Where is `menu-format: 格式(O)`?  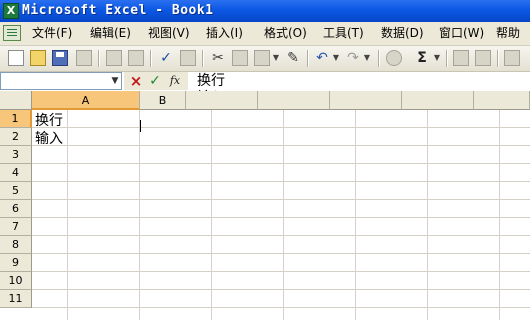 menu-format: 格式(O) is located at coordinates (285, 33).